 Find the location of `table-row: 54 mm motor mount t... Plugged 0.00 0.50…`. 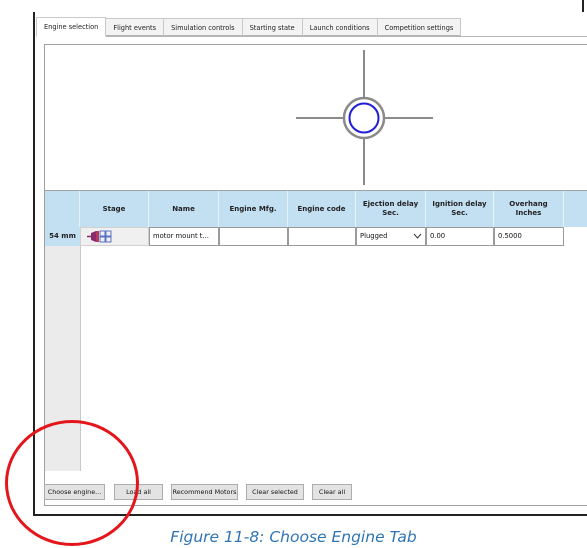

table-row: 54 mm motor mount t... Plugged 0.00 0.50… is located at coordinates (316, 236).